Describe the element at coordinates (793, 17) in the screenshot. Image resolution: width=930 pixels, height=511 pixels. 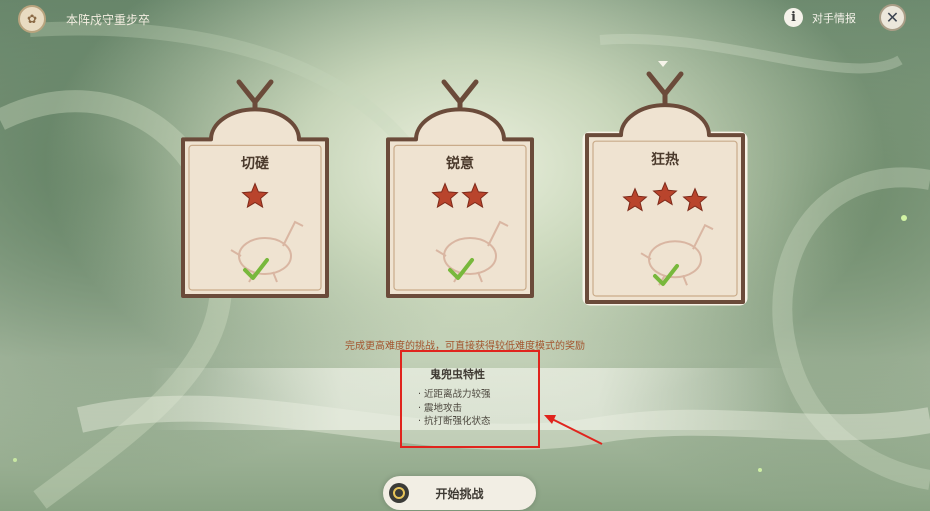
I see `info-icon: i` at that location.